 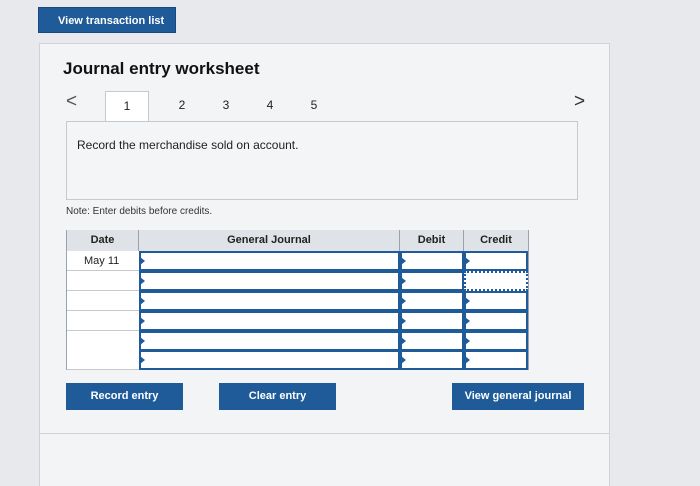 What do you see at coordinates (277, 396) in the screenshot?
I see `clear-entry-button: Clear entry` at bounding box center [277, 396].